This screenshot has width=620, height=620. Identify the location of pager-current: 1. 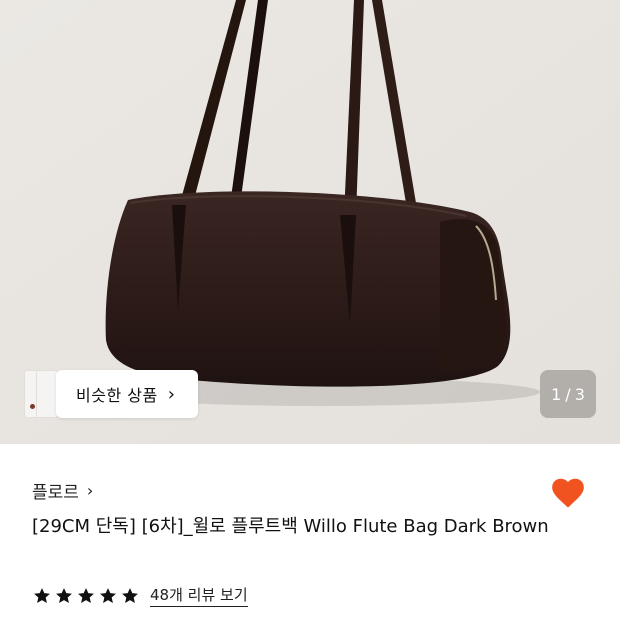
(556, 394).